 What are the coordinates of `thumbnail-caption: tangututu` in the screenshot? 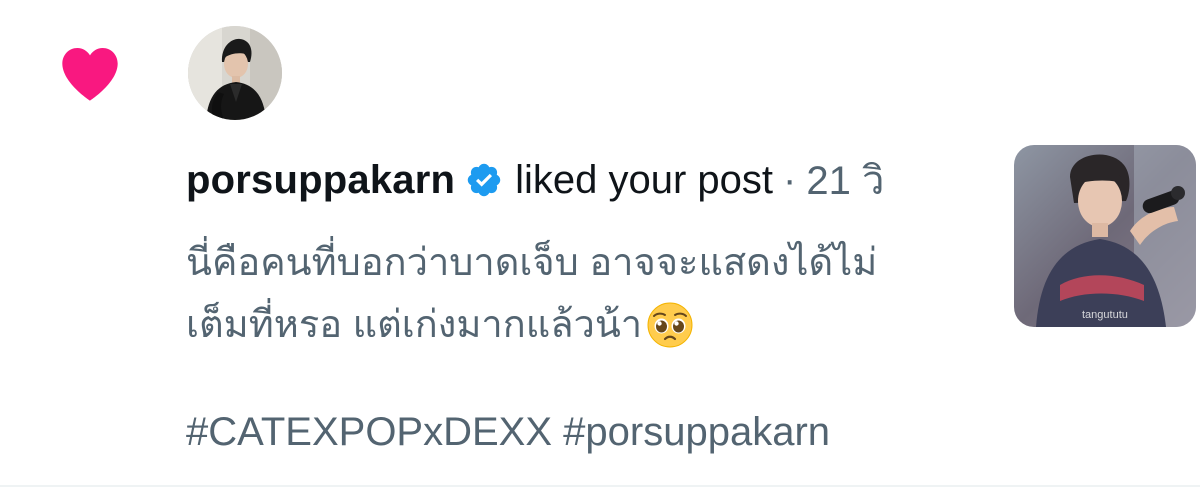 It's located at (1105, 315).